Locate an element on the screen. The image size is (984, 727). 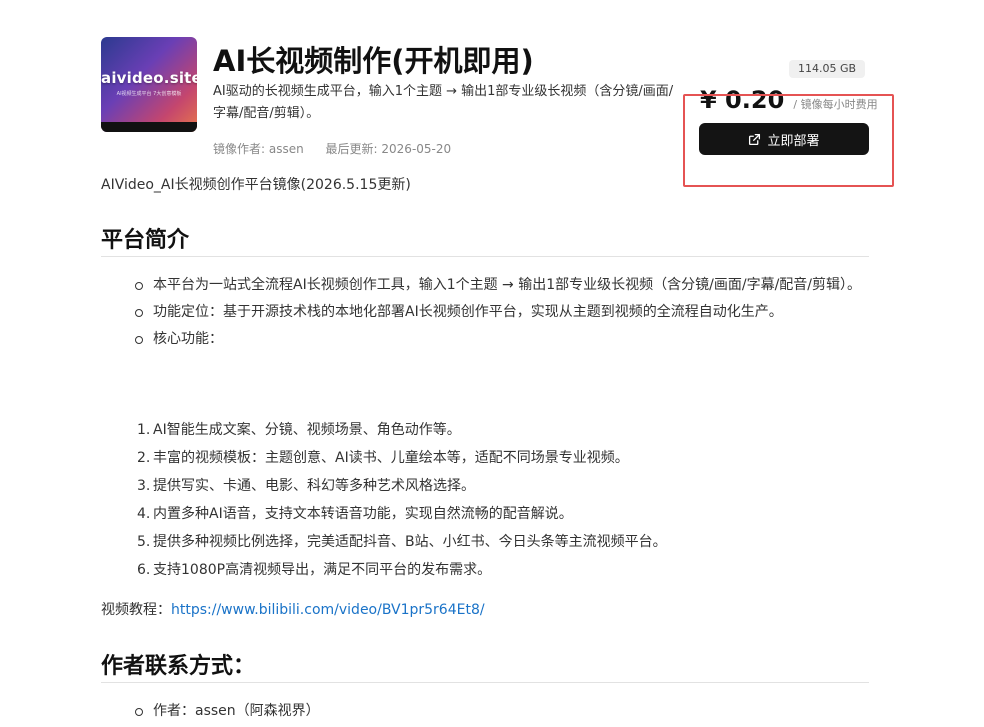
feature-text: 提供写实、卡通、电影、科幻等多种艺术风格选择。 is located at coordinates (314, 486).